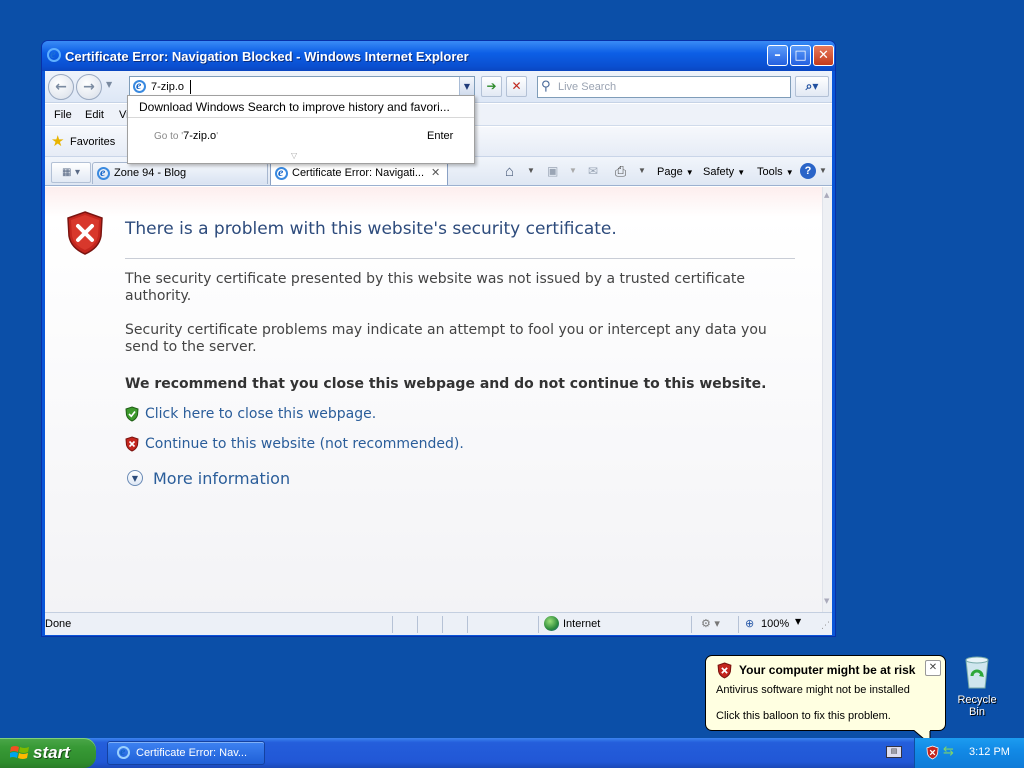 The width and height of the screenshot is (1024, 768). What do you see at coordinates (92, 142) in the screenshot?
I see `favorites-button: Favorites` at bounding box center [92, 142].